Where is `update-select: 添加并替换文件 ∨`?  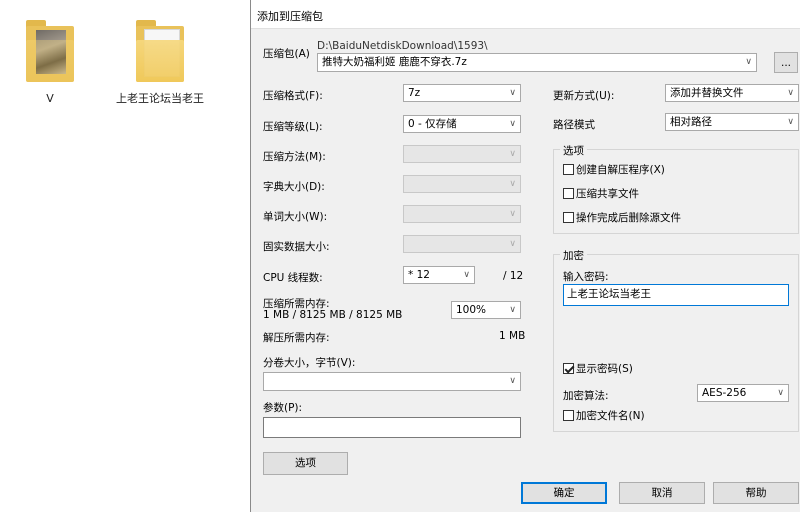 update-select: 添加并替换文件 ∨ is located at coordinates (732, 93).